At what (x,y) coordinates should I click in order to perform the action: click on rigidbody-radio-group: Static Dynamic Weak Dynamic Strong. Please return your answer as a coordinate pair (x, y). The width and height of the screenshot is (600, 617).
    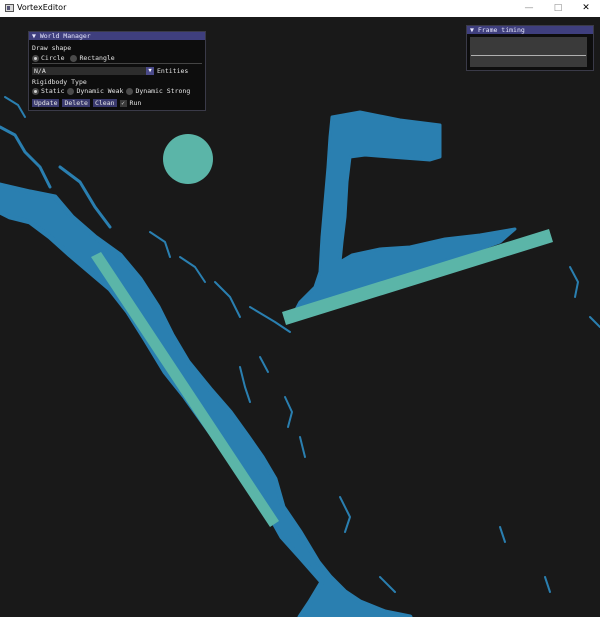
    Looking at the image, I should click on (111, 91).